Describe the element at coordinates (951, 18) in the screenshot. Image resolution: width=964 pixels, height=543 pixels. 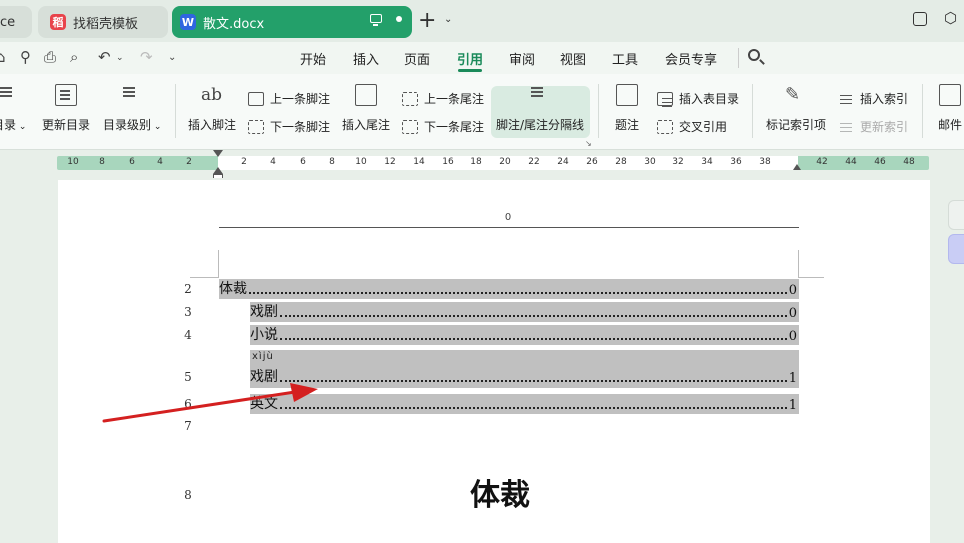
I see `cube-icon: ⬡` at that location.